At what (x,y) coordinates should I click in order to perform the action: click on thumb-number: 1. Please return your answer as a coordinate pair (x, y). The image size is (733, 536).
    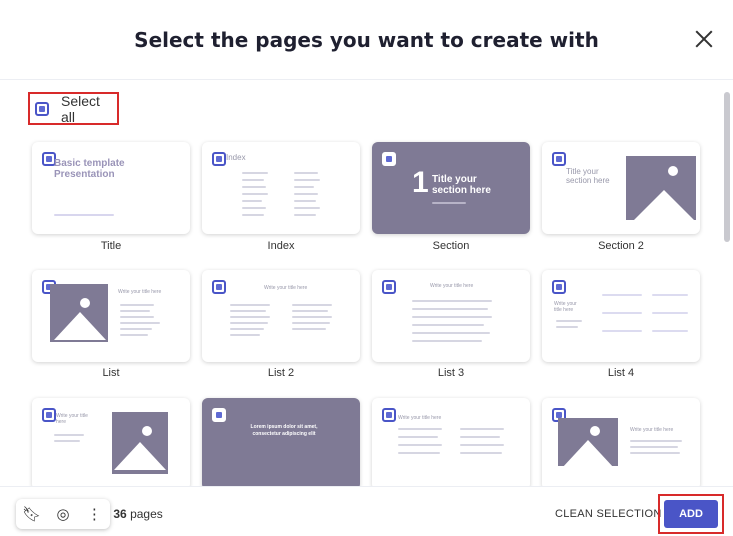
    Looking at the image, I should click on (420, 182).